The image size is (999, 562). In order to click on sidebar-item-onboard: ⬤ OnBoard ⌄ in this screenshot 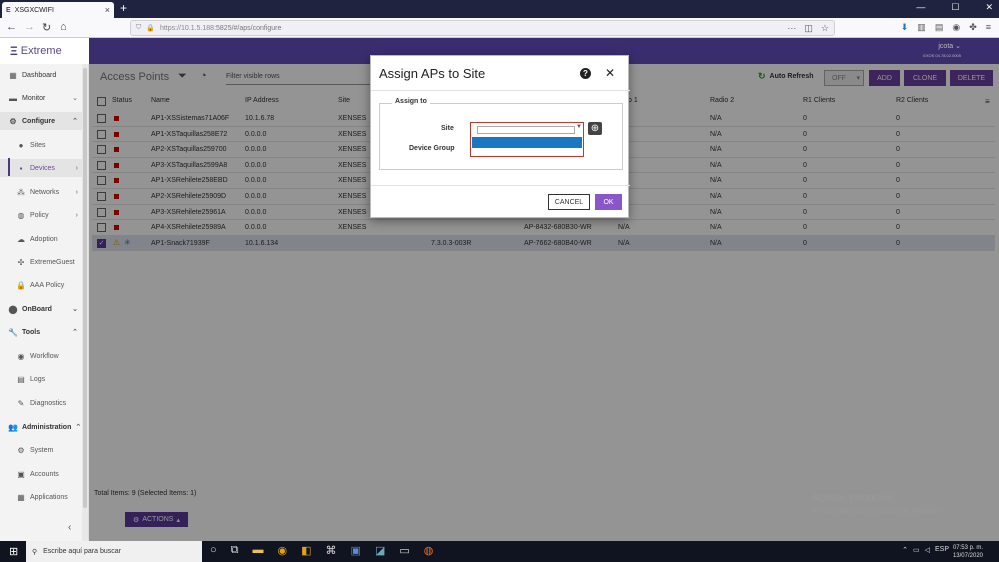, I will do `click(41, 309)`.